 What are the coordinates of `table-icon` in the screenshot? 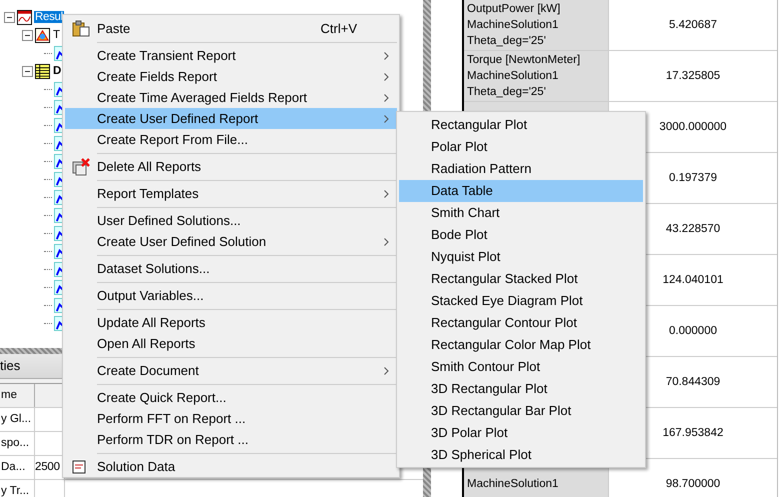 It's located at (42, 71).